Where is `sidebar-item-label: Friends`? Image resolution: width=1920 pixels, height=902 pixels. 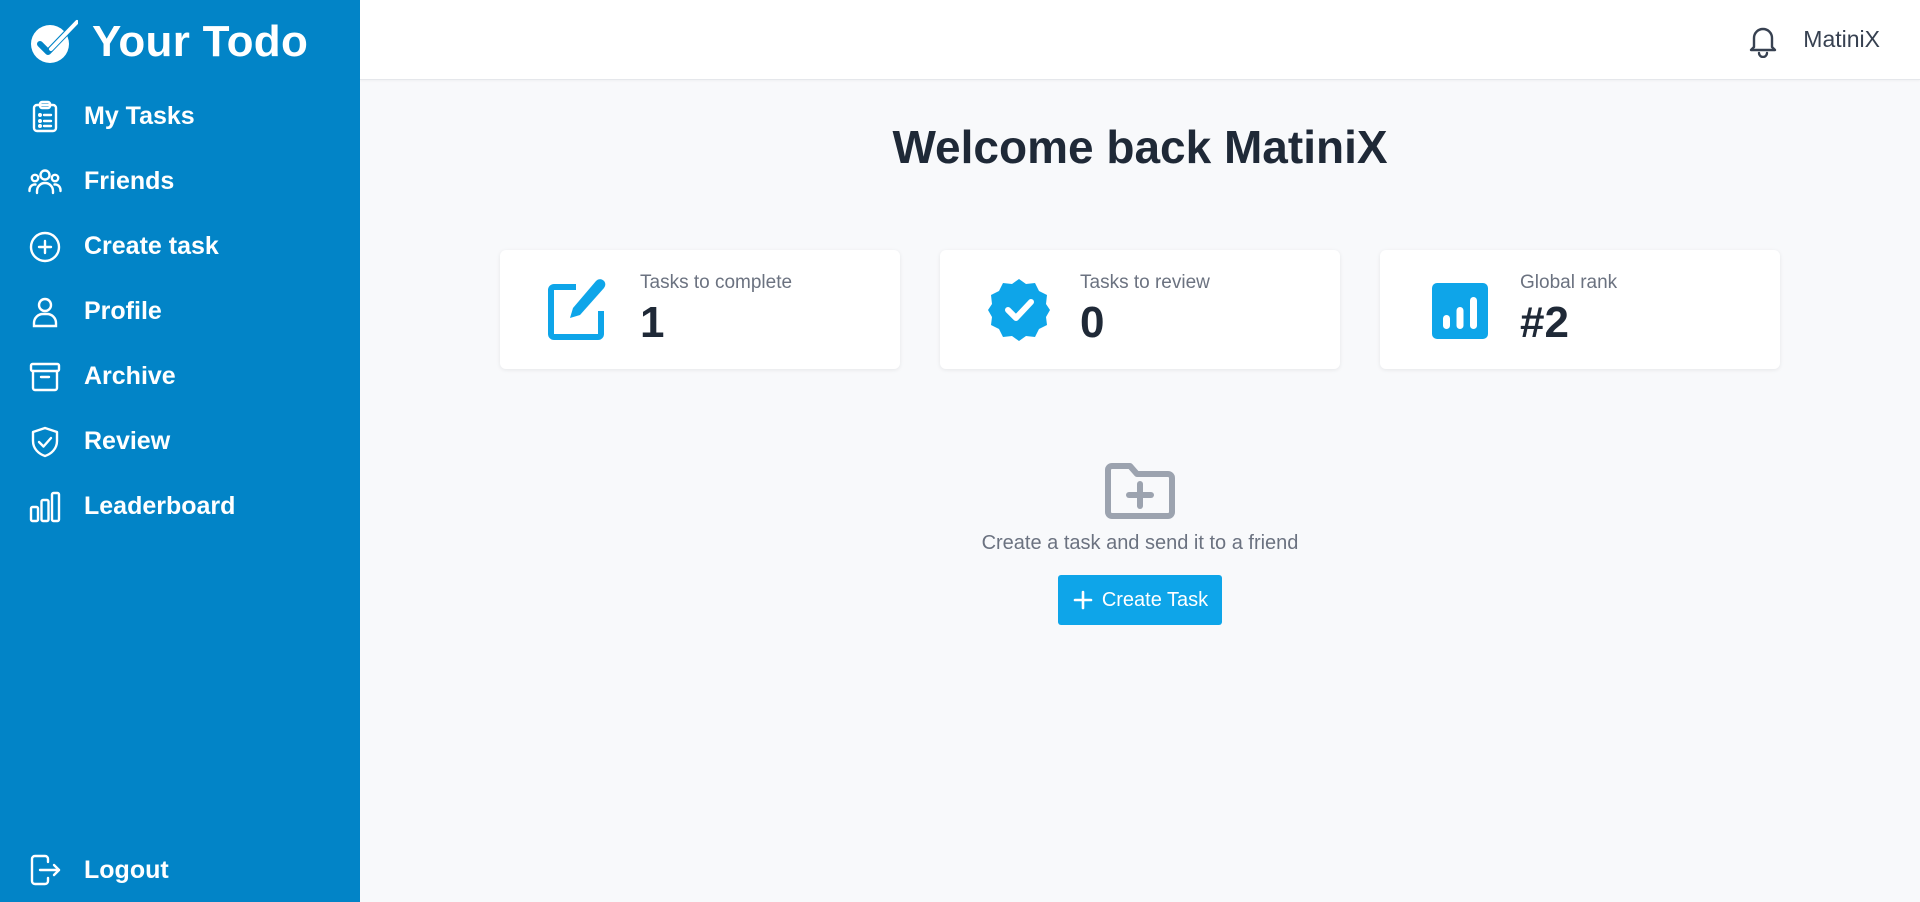 sidebar-item-label: Friends is located at coordinates (129, 181).